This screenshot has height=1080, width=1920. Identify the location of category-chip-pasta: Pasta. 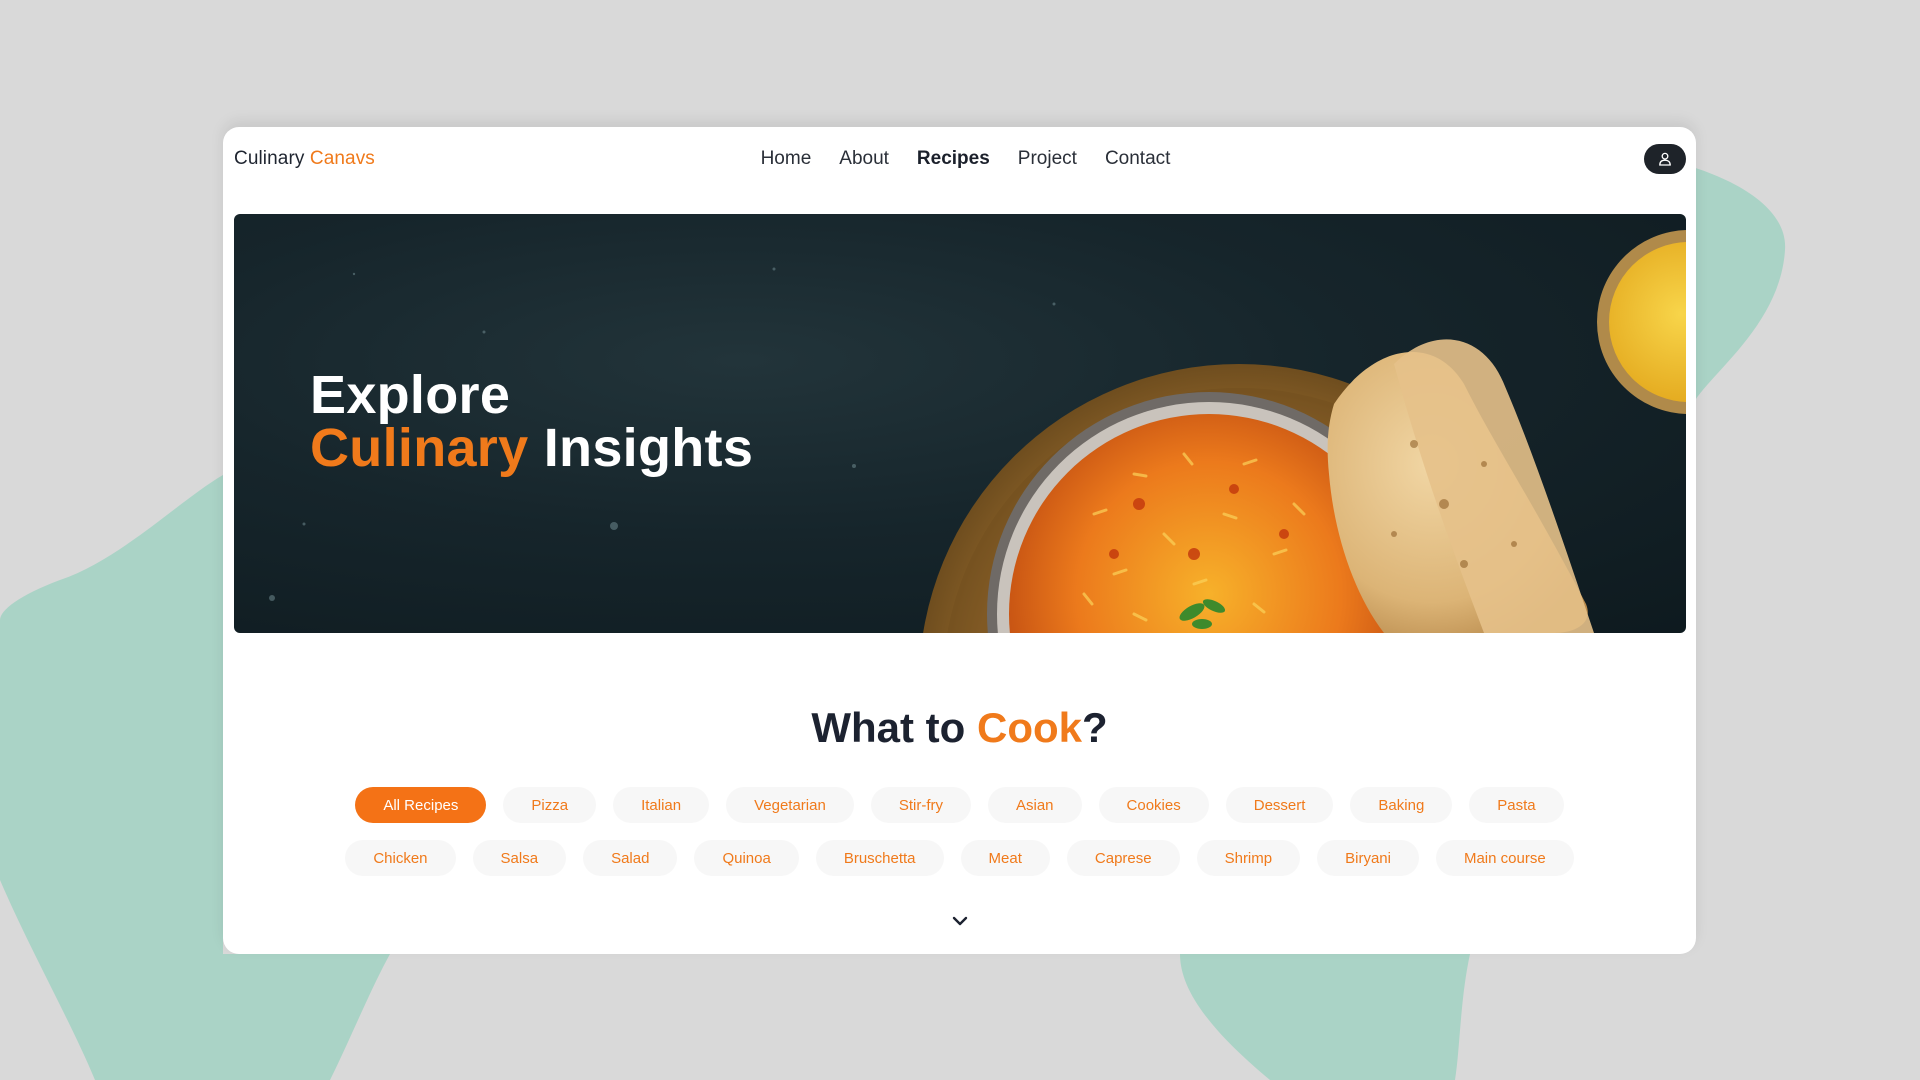
(1516, 805).